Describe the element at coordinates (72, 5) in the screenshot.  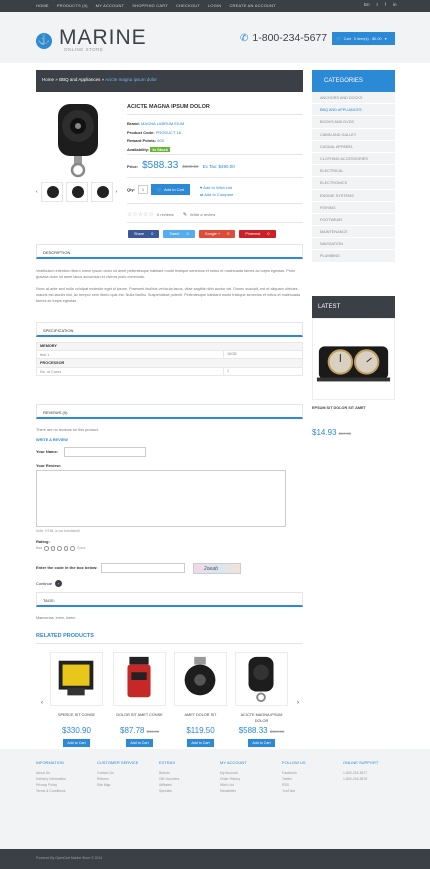
I see `top-link-products: Products (0)` at that location.